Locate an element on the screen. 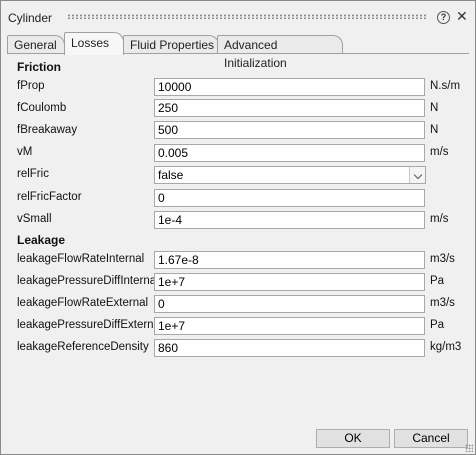  leakage-flowrate-internal-field: 1.67e-8 is located at coordinates (289, 260).